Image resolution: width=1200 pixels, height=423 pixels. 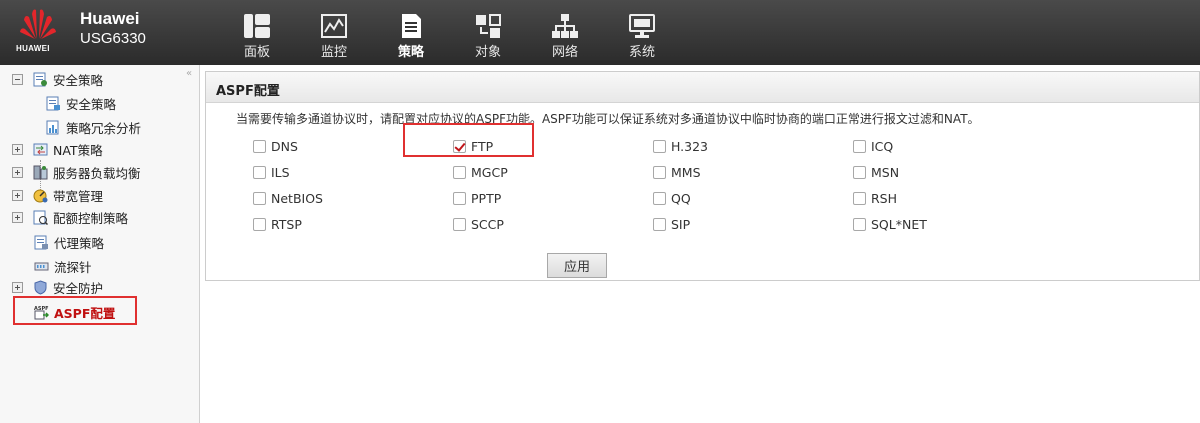 I want to click on checkbox-rsh: RSH, so click(x=875, y=198).